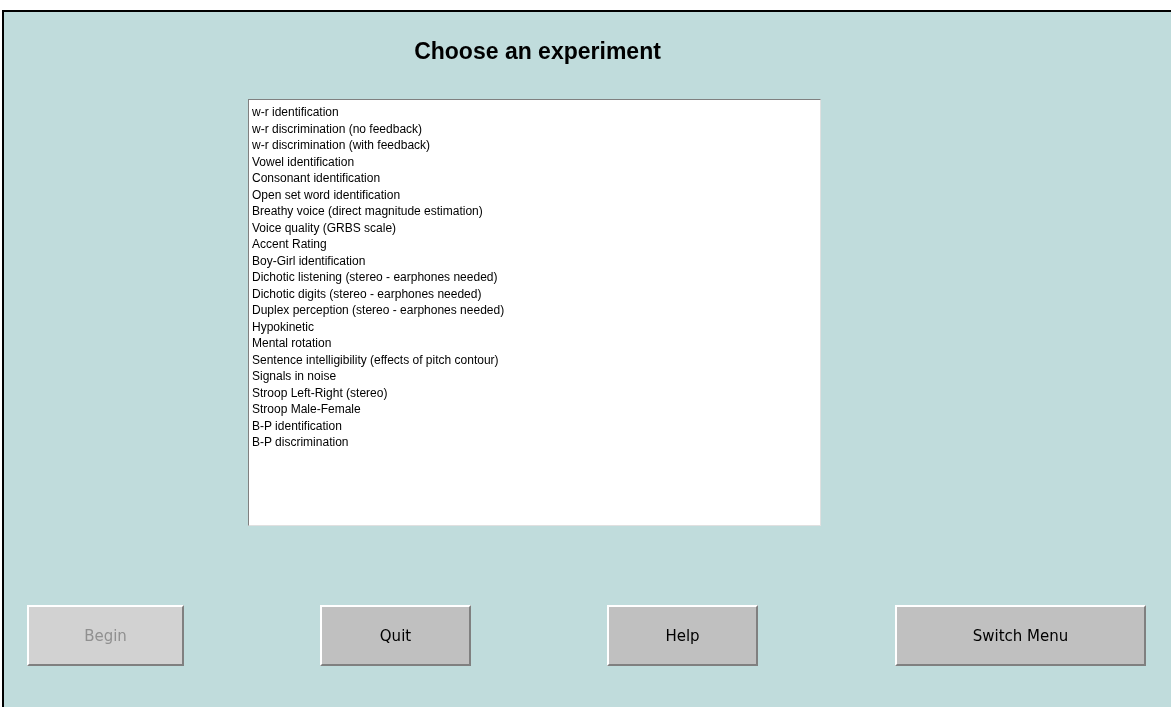  Describe the element at coordinates (682, 635) in the screenshot. I see `action-button: Help` at that location.